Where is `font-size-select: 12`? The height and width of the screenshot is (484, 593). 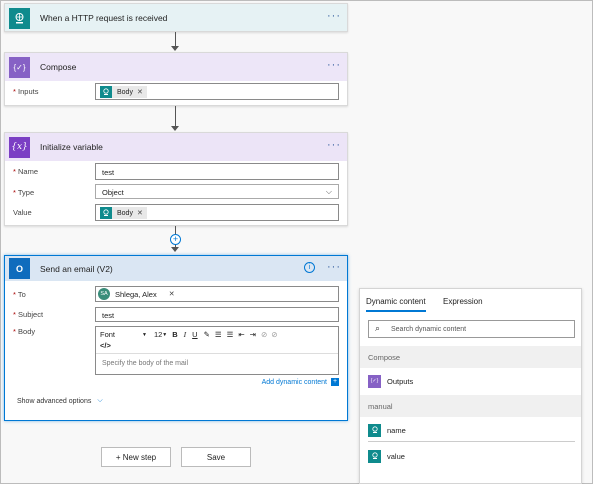
font-size-select: 12 is located at coordinates (158, 334).